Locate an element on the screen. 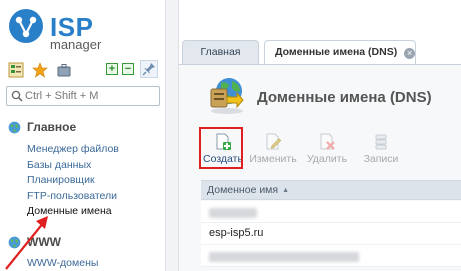 This screenshot has width=461, height=271. sidebar-search is located at coordinates (83, 96).